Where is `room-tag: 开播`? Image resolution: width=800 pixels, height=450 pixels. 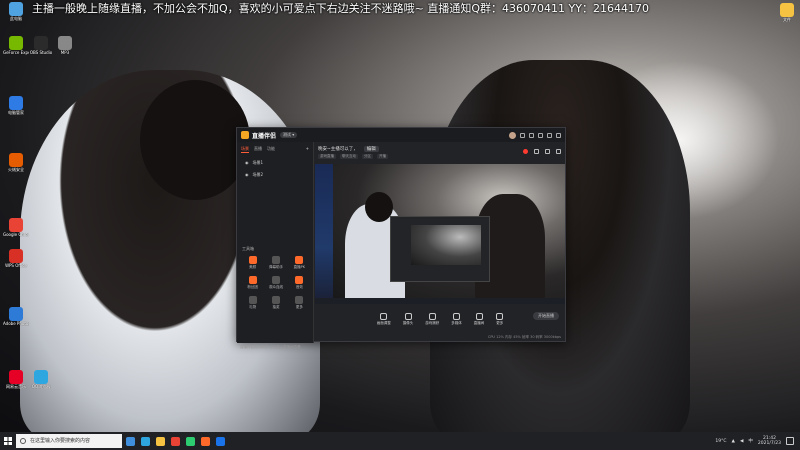
room-tag: 开播 is located at coordinates (382, 156).